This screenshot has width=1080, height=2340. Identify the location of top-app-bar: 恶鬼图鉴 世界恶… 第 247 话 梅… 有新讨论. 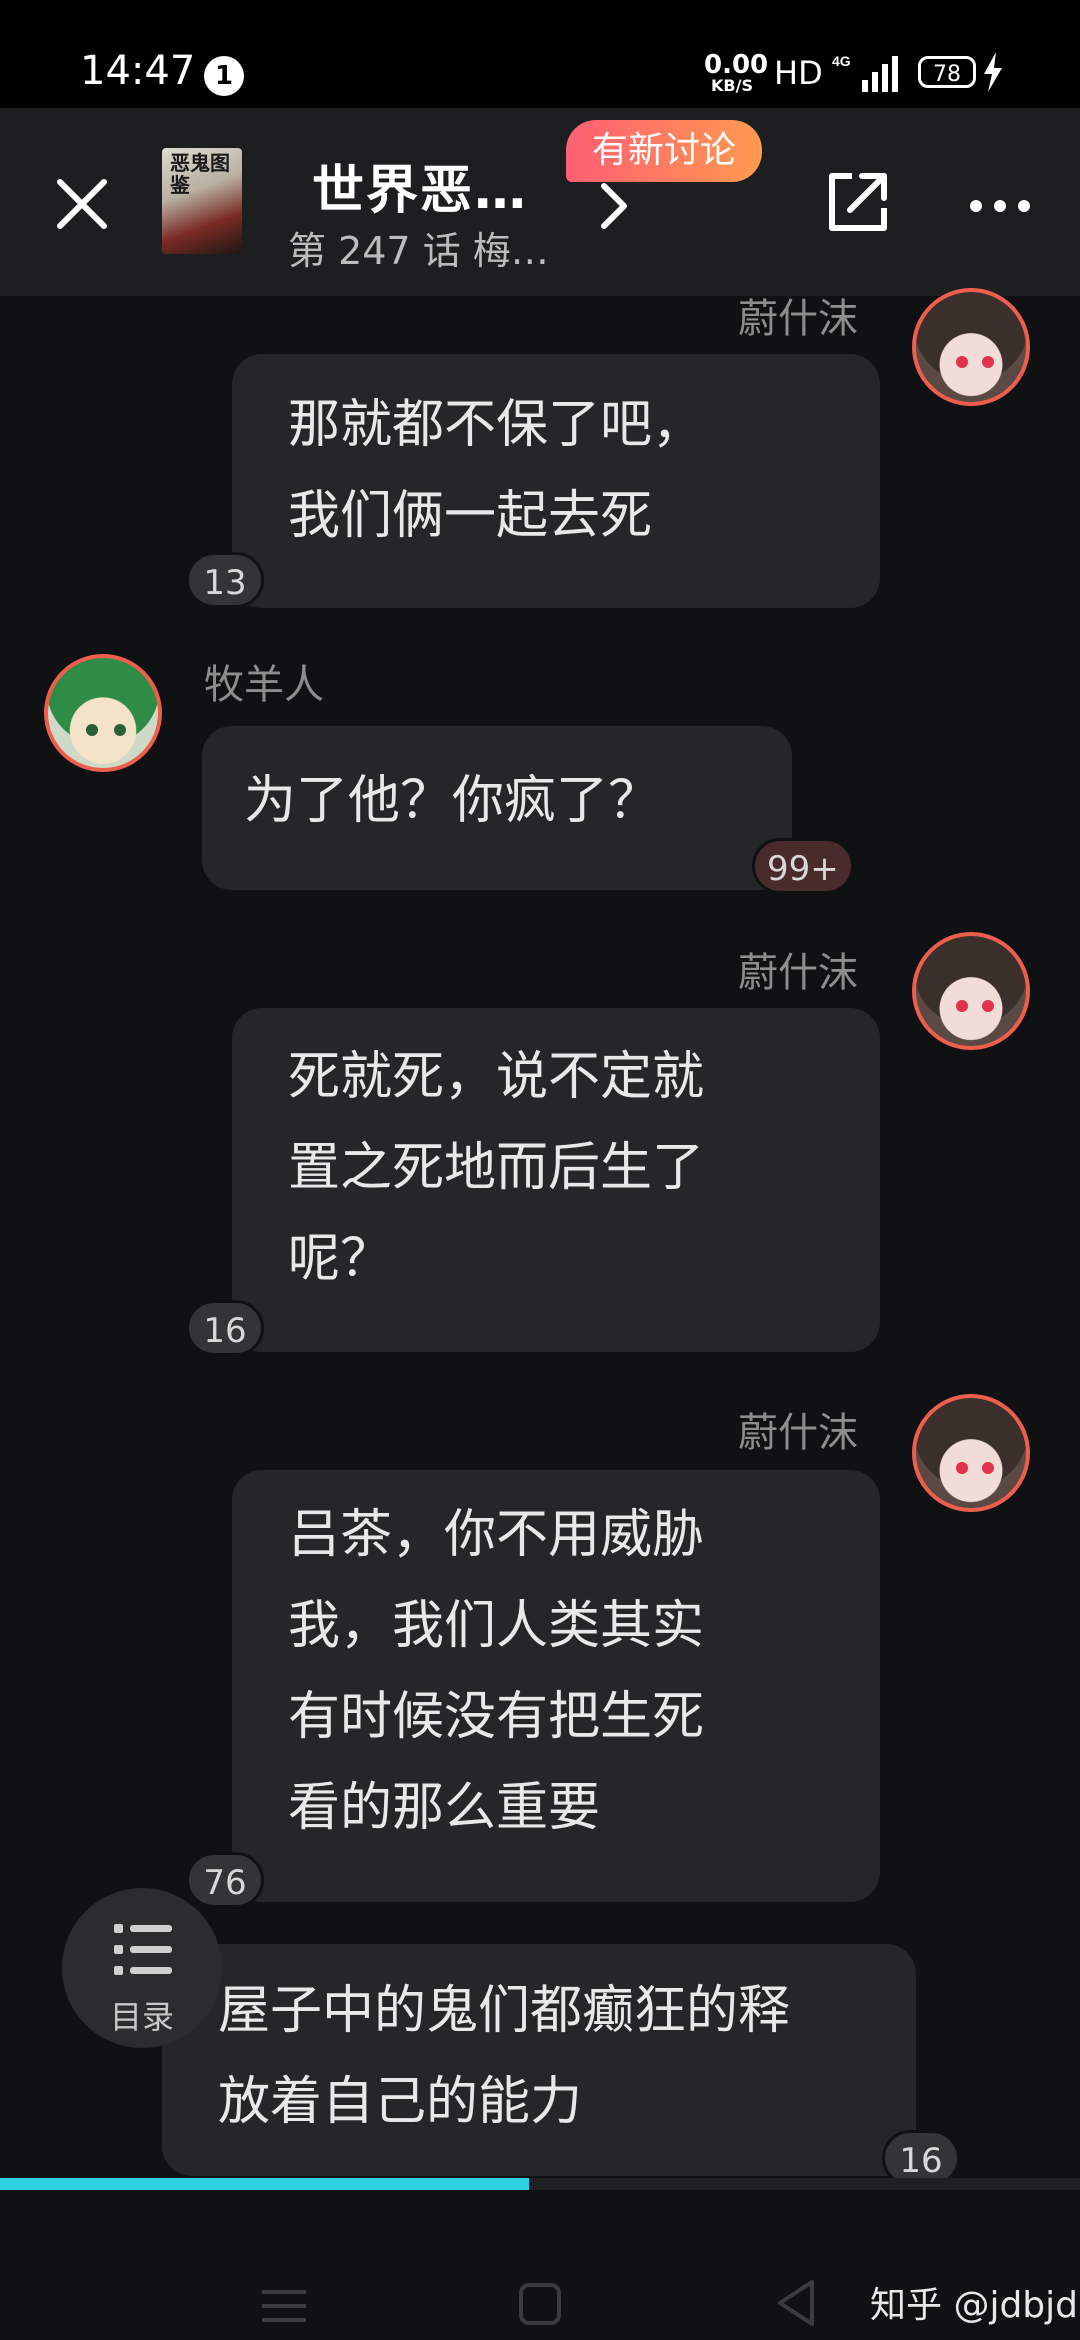
(540, 202).